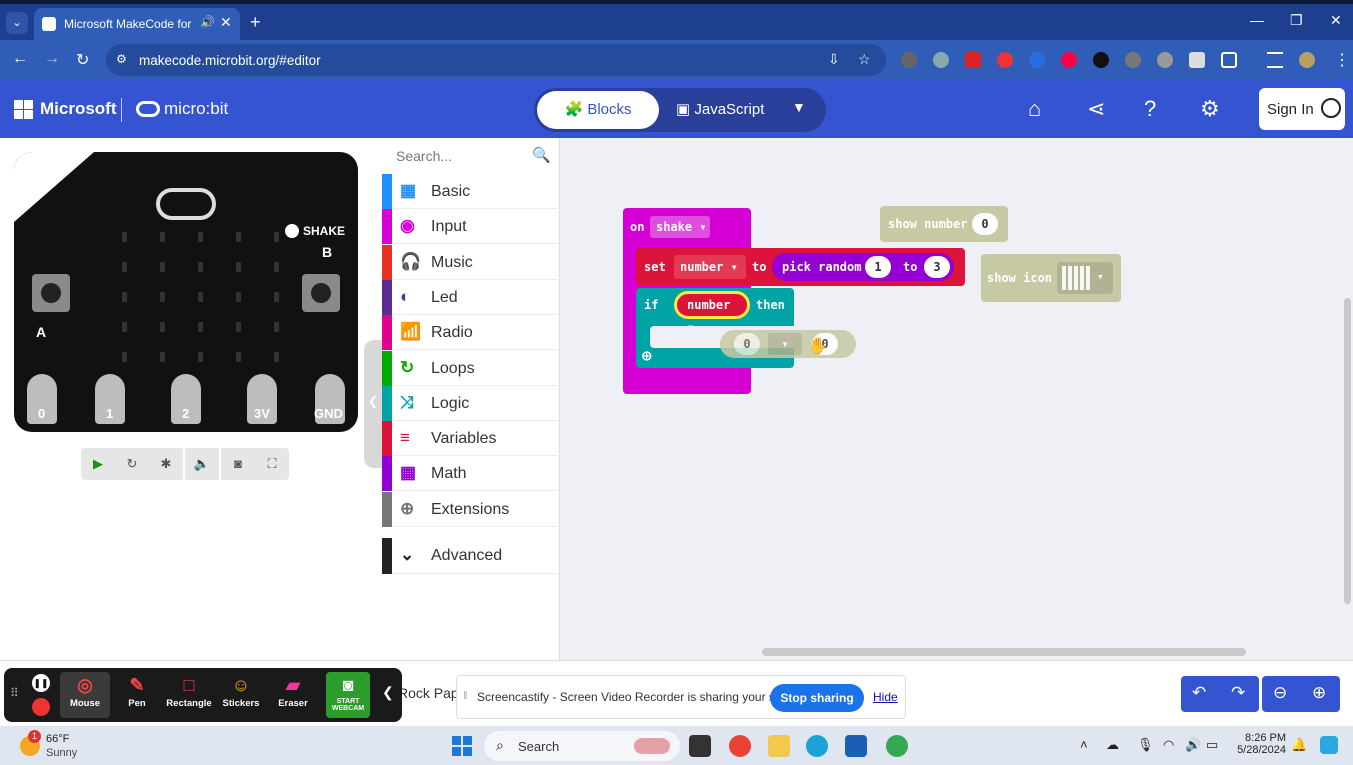 Image resolution: width=1353 pixels, height=765 pixels. I want to click on workspace-vertical-scrollbar, so click(1347, 451).